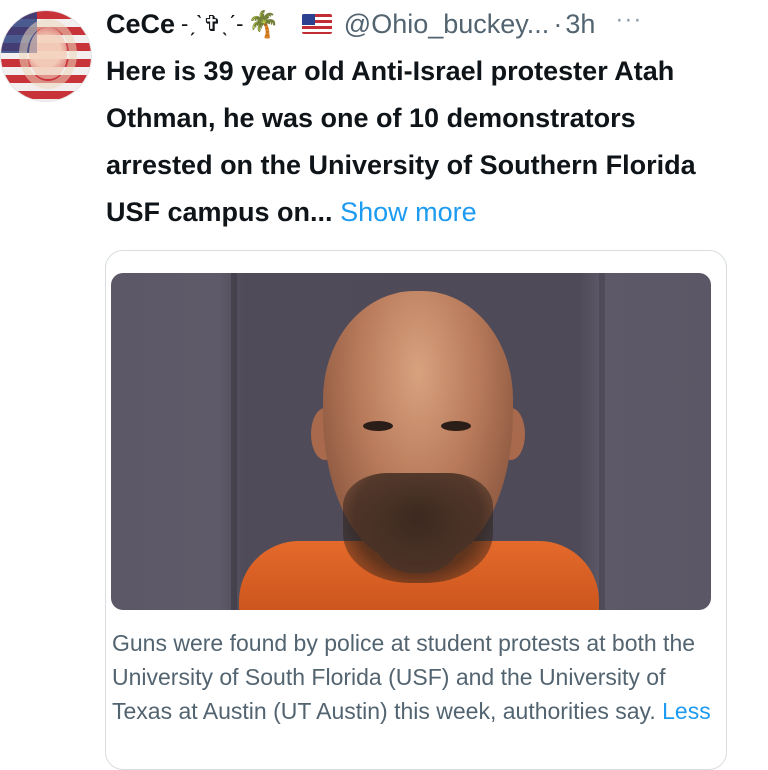 This screenshot has width=768, height=770. Describe the element at coordinates (212, 23) in the screenshot. I see `name-decoration: -ˏˋ✞ˎˊ-` at that location.